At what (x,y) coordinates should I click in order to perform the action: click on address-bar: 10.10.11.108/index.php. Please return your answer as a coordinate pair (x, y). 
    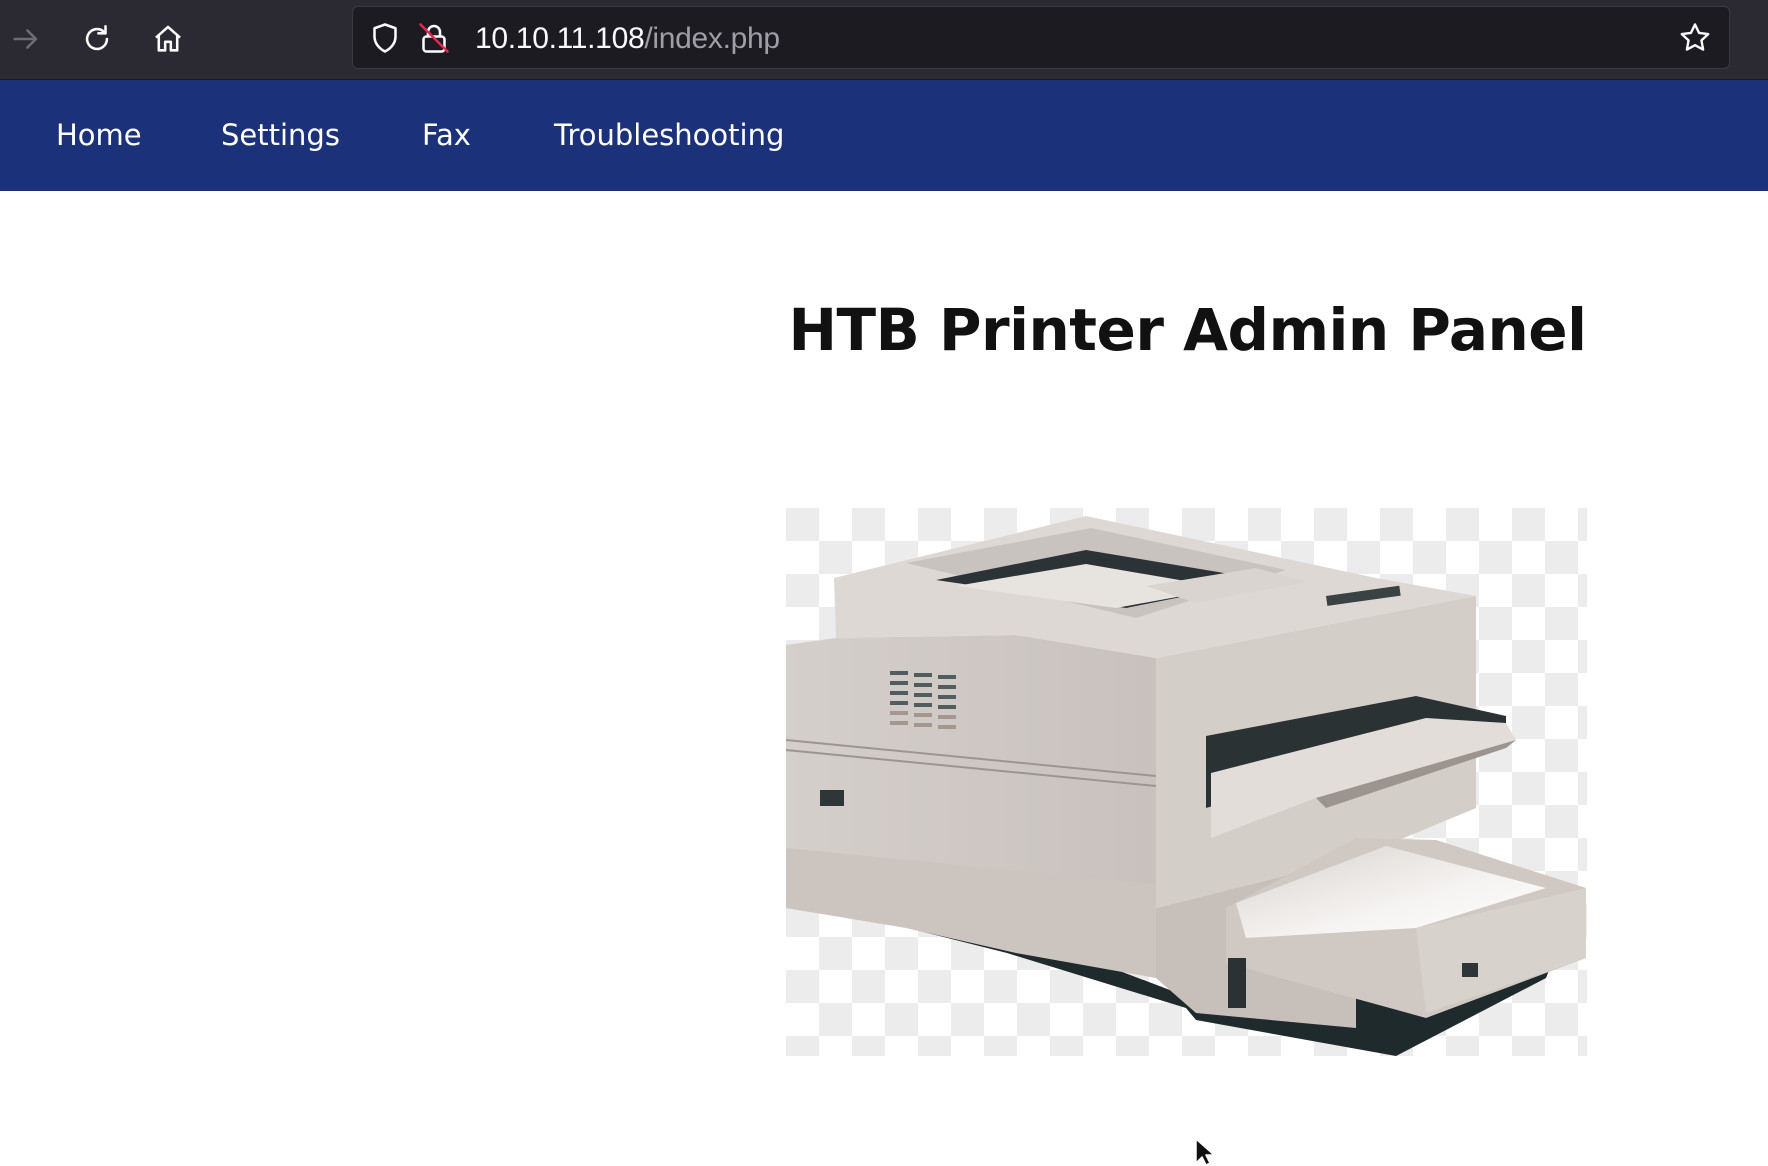
    Looking at the image, I should click on (1041, 37).